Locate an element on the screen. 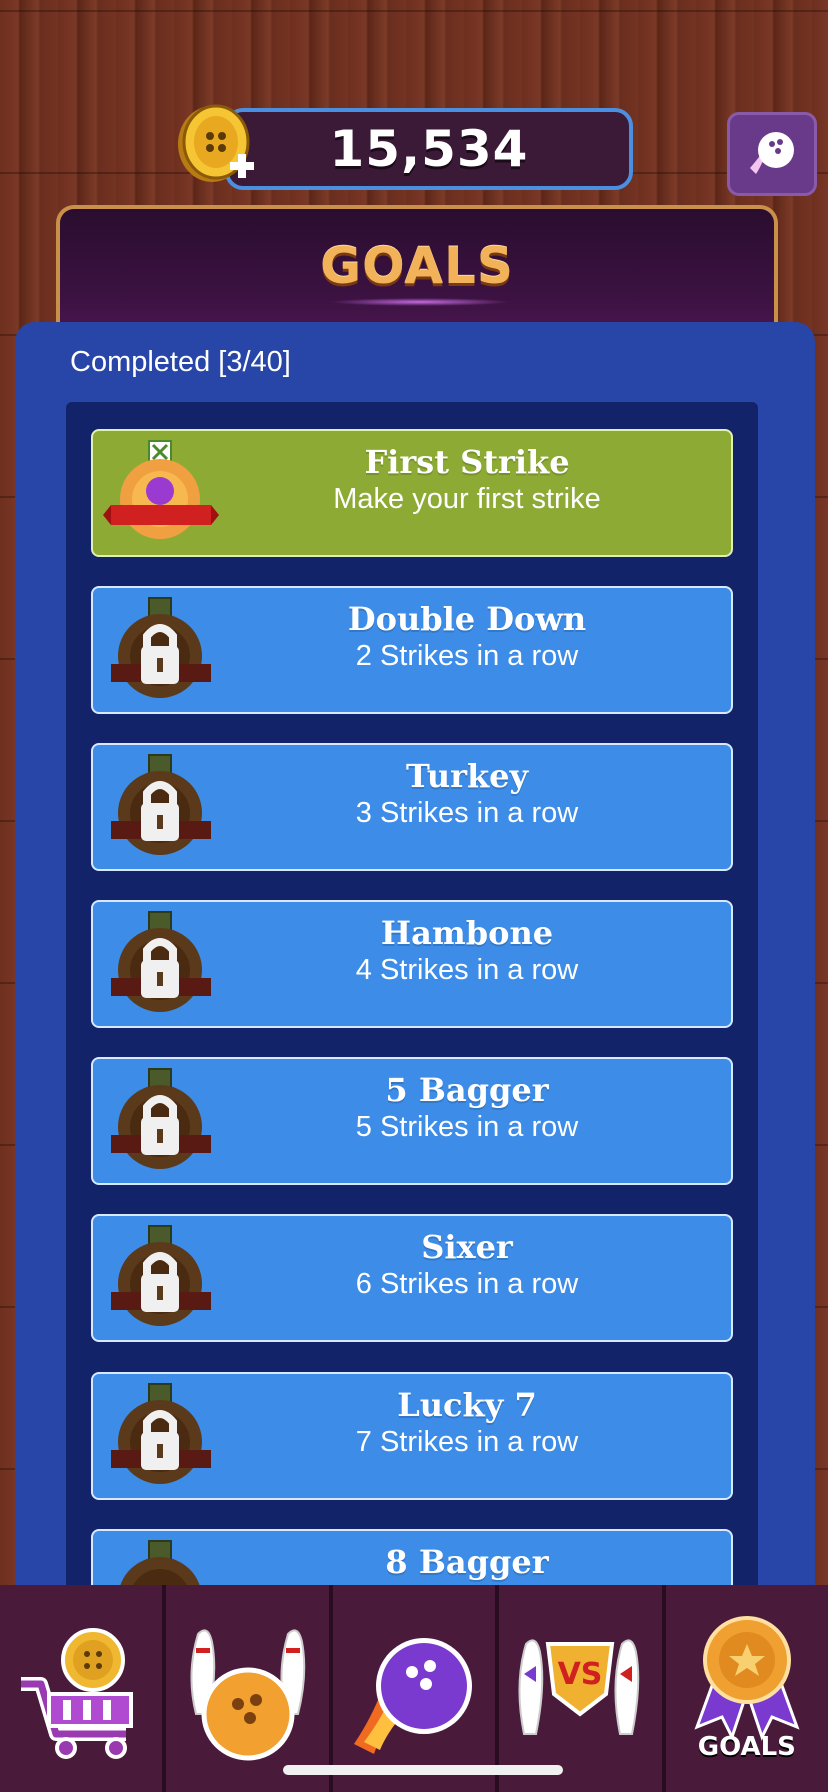 The height and width of the screenshot is (1792, 828). goal-card-turkey: Turkey 3 Strikes in a row is located at coordinates (412, 807).